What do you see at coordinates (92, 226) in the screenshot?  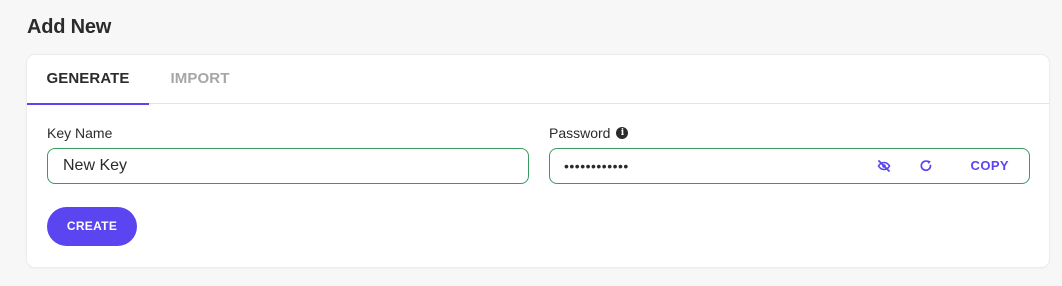 I see `create-button: CREATE` at bounding box center [92, 226].